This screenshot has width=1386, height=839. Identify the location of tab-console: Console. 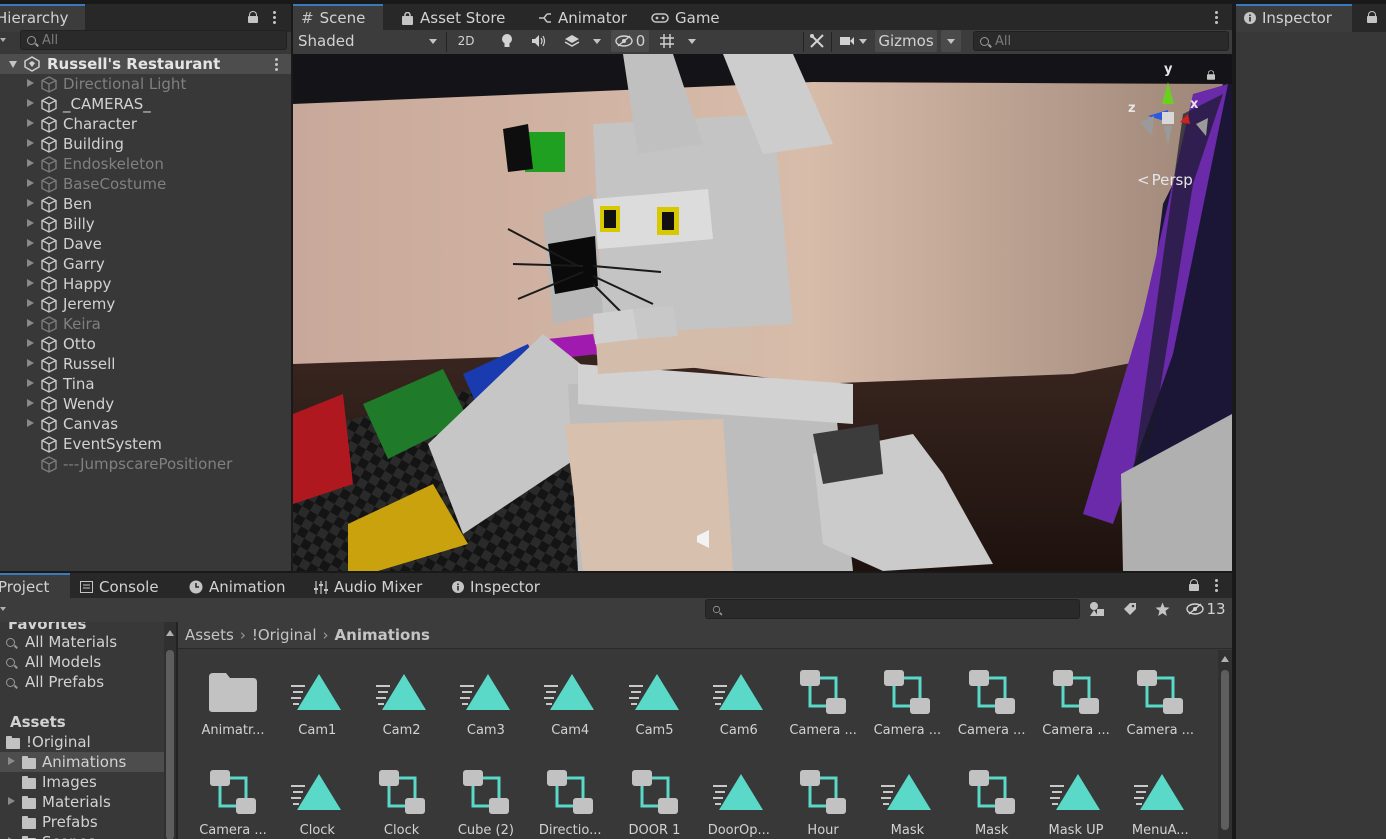
(119, 587).